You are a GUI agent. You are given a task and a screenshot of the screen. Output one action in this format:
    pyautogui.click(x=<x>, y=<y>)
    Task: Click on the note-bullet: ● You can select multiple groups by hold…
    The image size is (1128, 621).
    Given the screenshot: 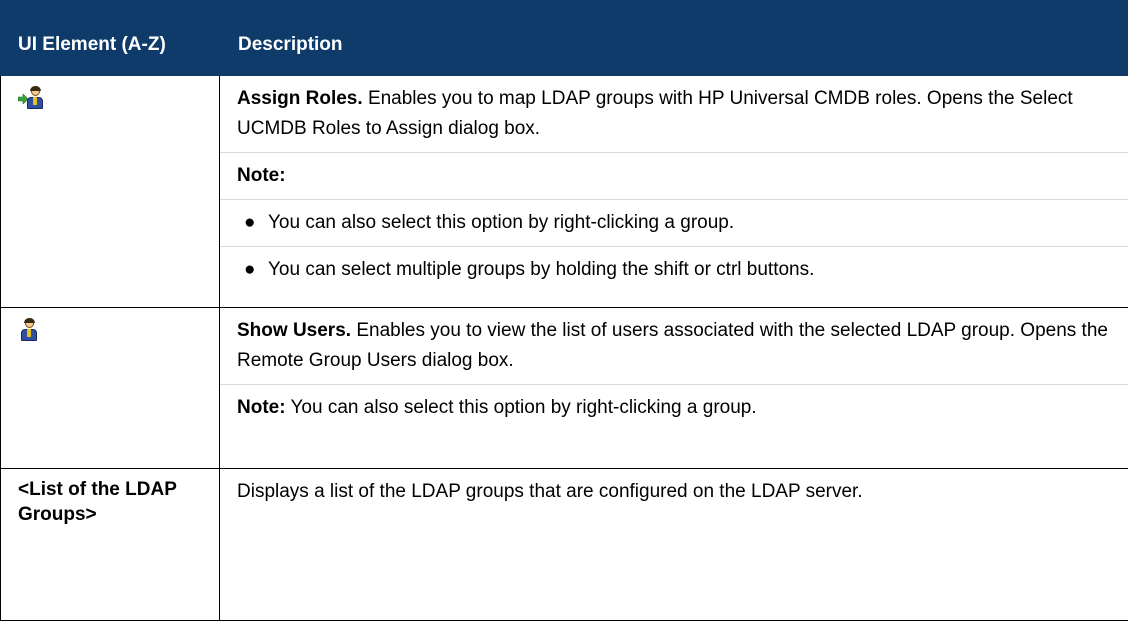 What is the action you would take?
    pyautogui.click(x=674, y=270)
    